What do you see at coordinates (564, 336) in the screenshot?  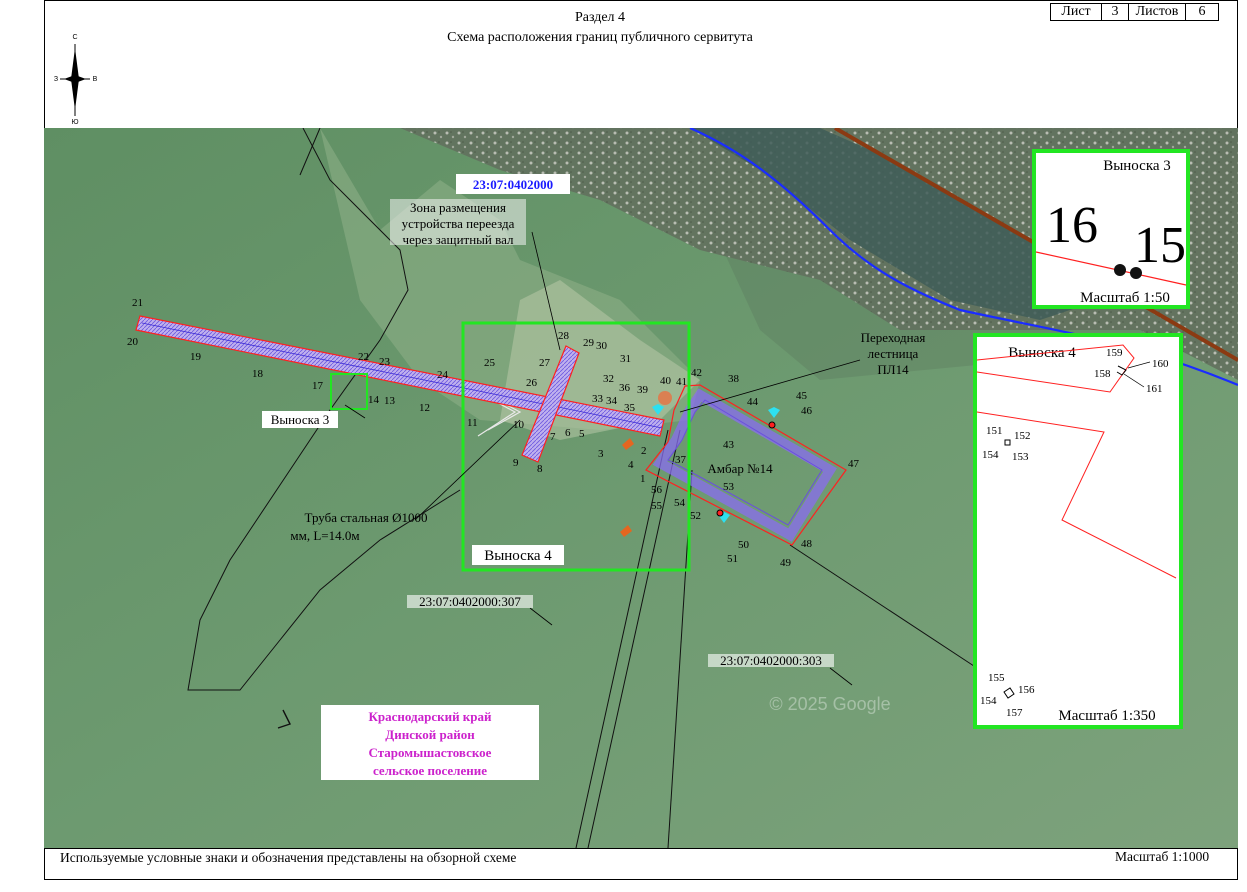 I see `point-label-28: 28` at bounding box center [564, 336].